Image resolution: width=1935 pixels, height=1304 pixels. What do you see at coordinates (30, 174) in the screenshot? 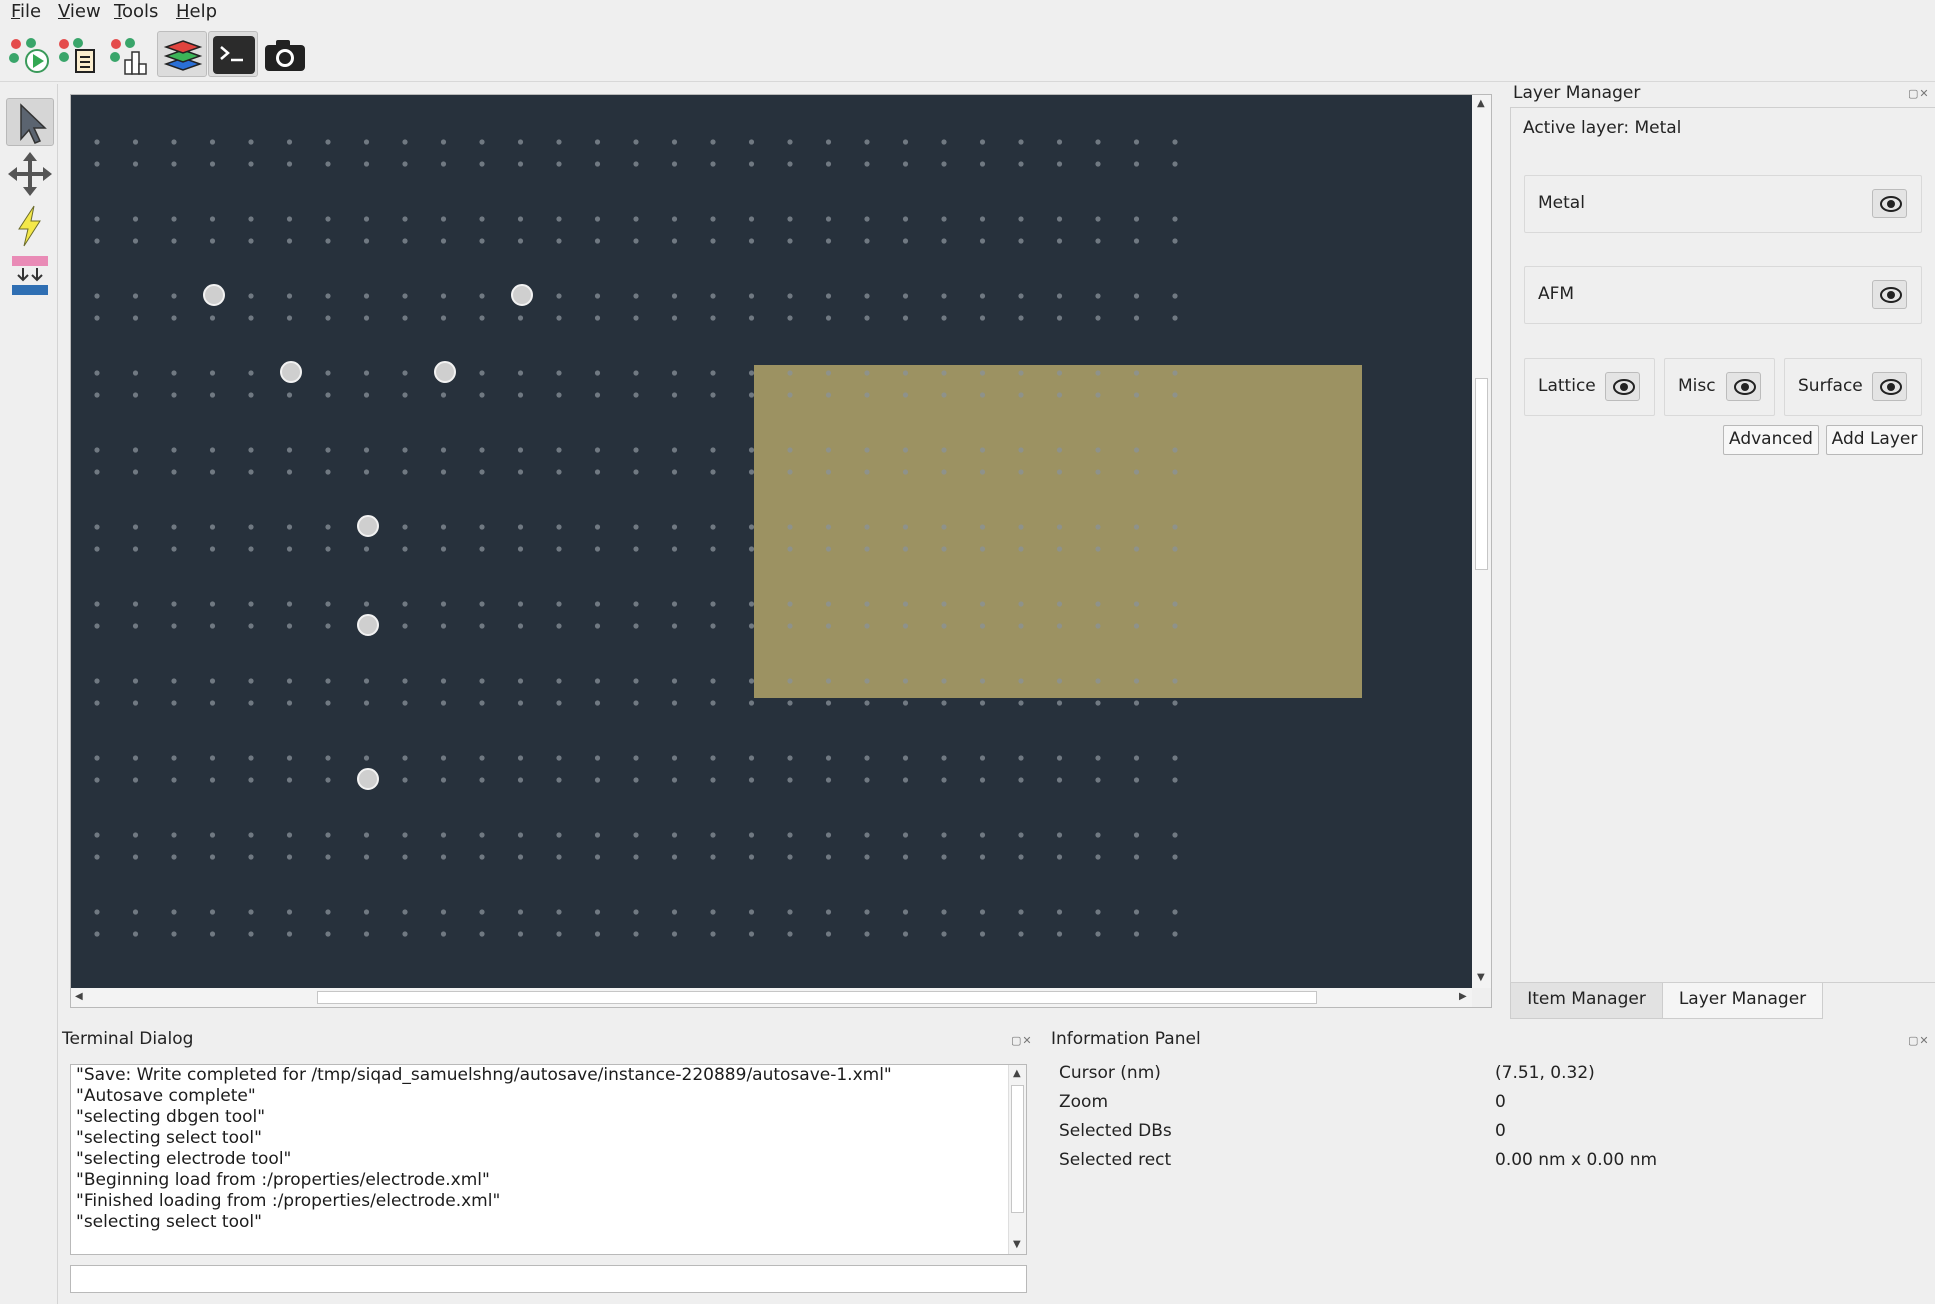
I see `drag-tool-button` at bounding box center [30, 174].